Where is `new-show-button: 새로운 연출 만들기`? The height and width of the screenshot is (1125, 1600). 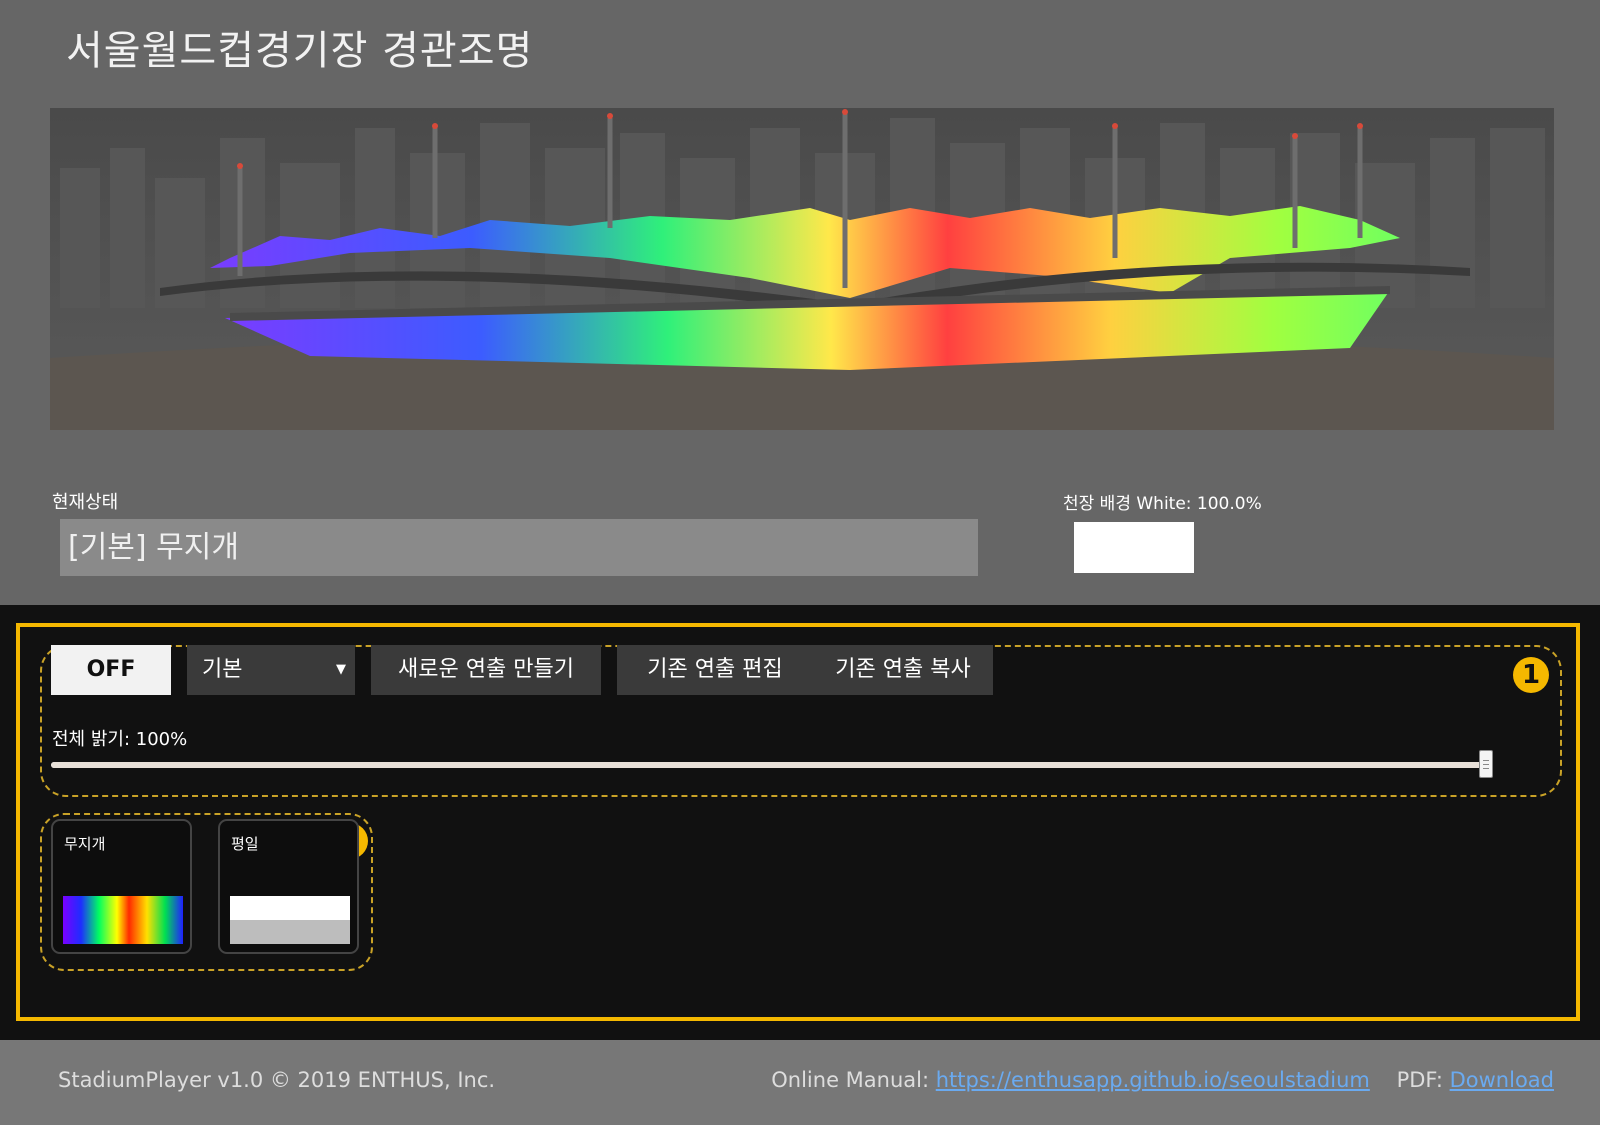
new-show-button: 새로운 연출 만들기 is located at coordinates (486, 670).